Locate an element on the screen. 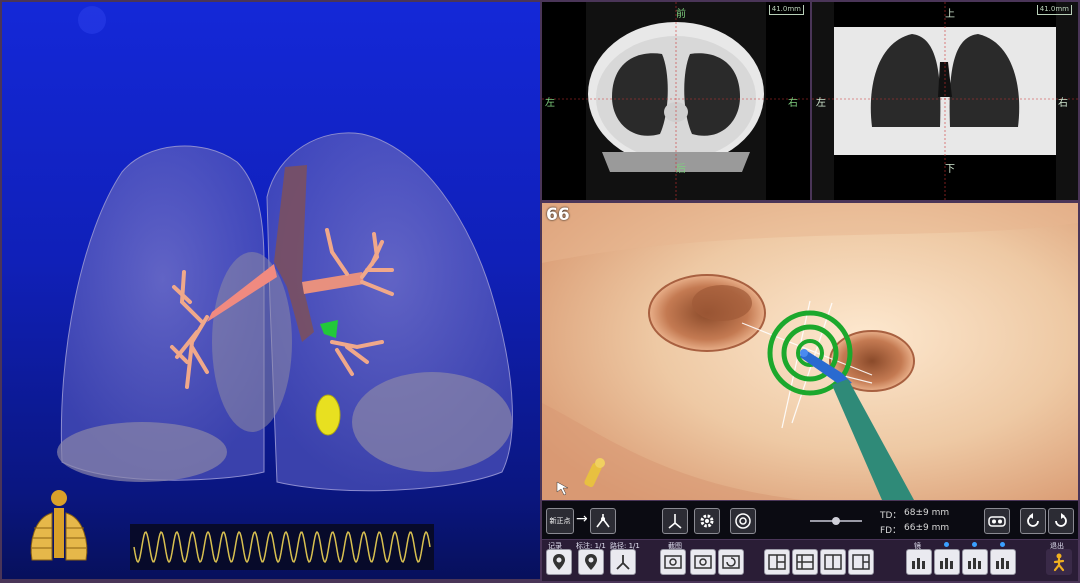 The width and height of the screenshot is (1080, 583). new-point-label: 新正点 is located at coordinates (560, 521).